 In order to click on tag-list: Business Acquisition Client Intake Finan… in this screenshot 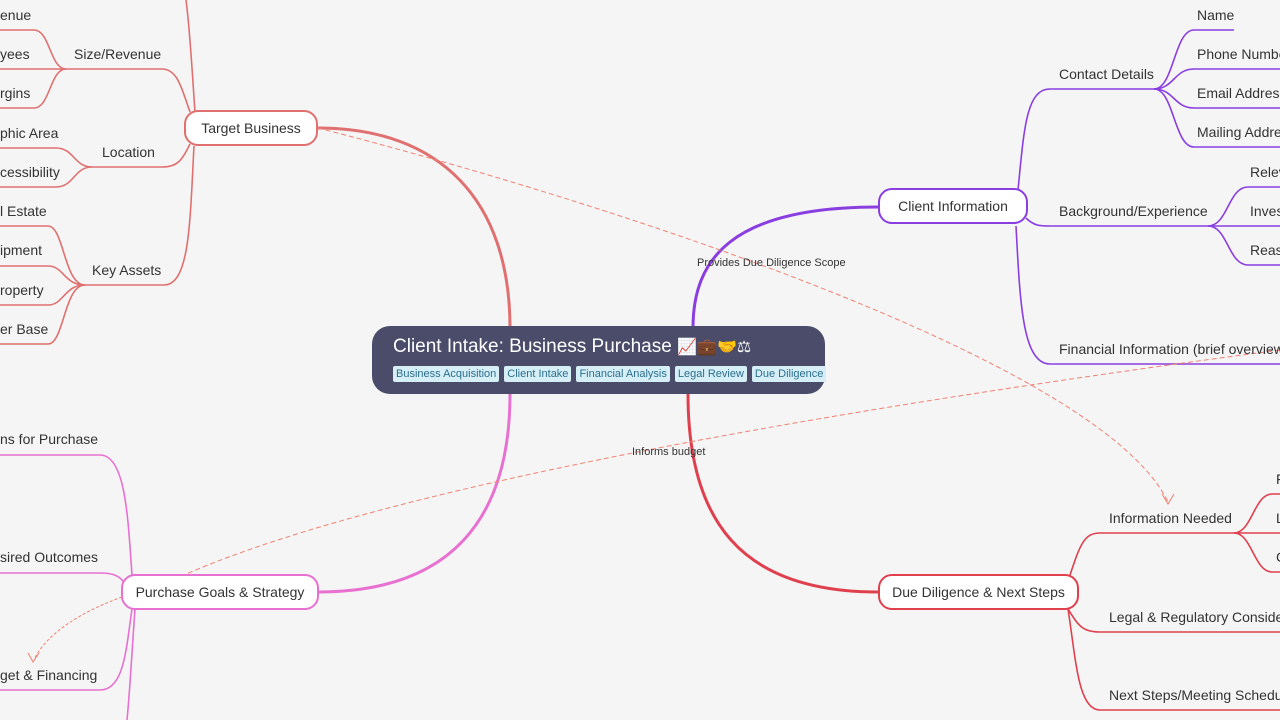, I will do `click(610, 374)`.